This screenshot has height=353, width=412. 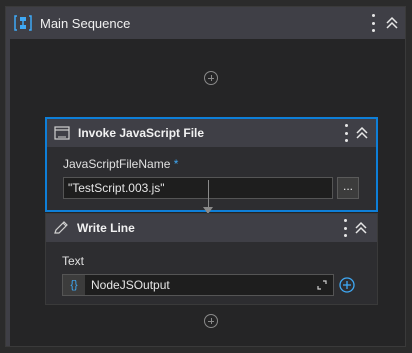 What do you see at coordinates (211, 228) in the screenshot?
I see `write-activity-header: Write Line` at bounding box center [211, 228].